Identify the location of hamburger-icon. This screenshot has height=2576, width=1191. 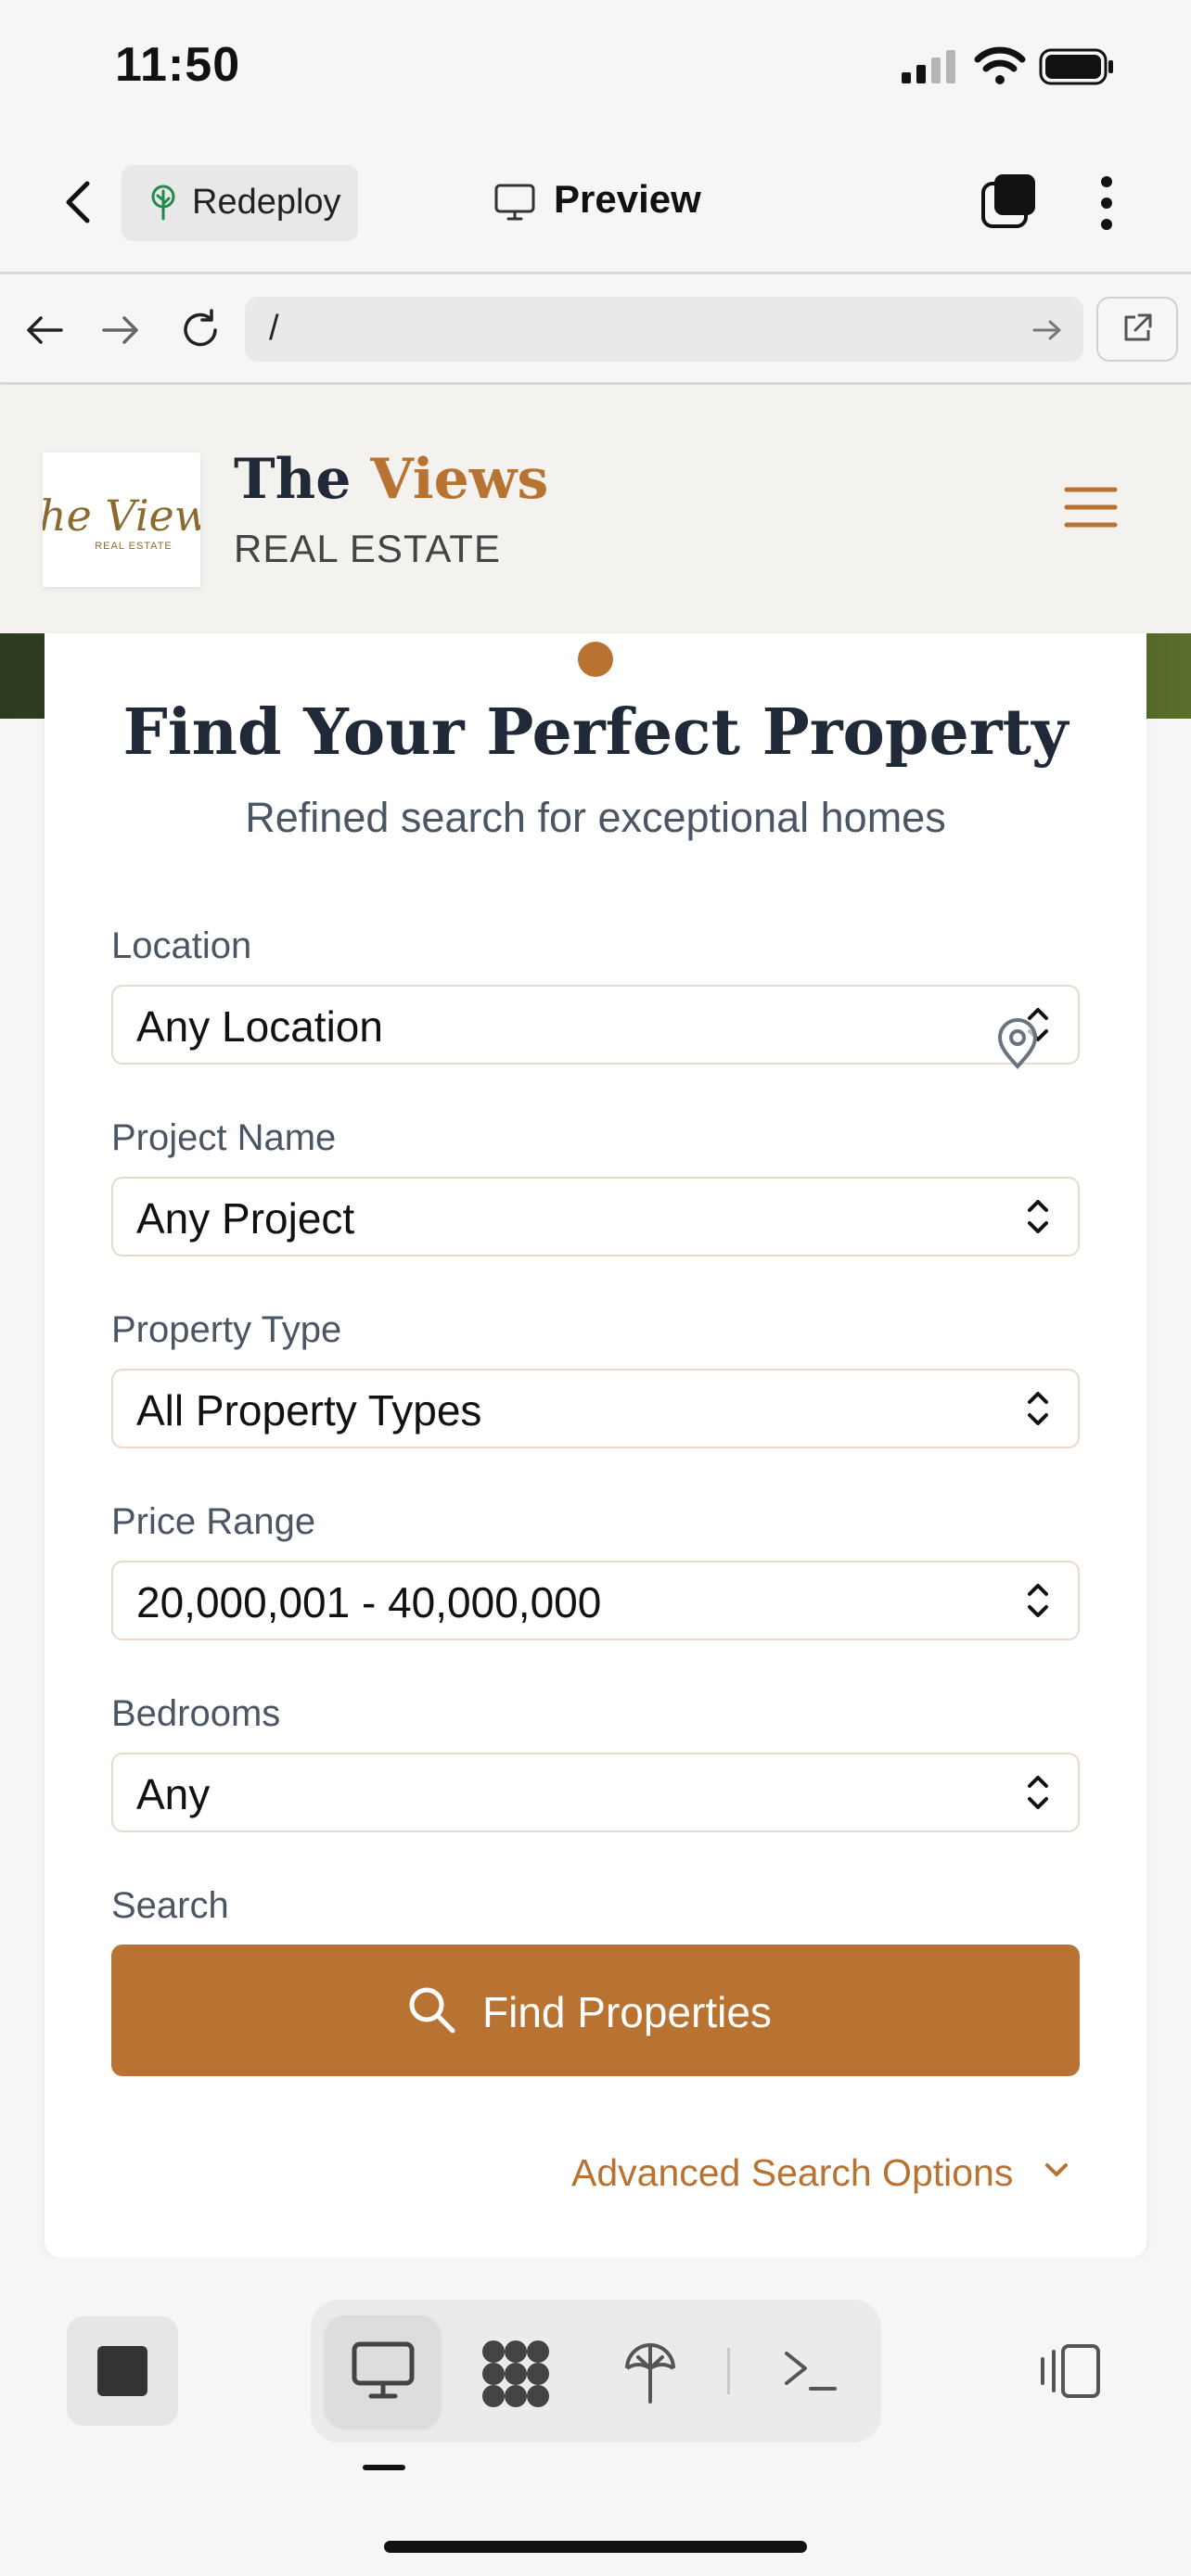
(1091, 507).